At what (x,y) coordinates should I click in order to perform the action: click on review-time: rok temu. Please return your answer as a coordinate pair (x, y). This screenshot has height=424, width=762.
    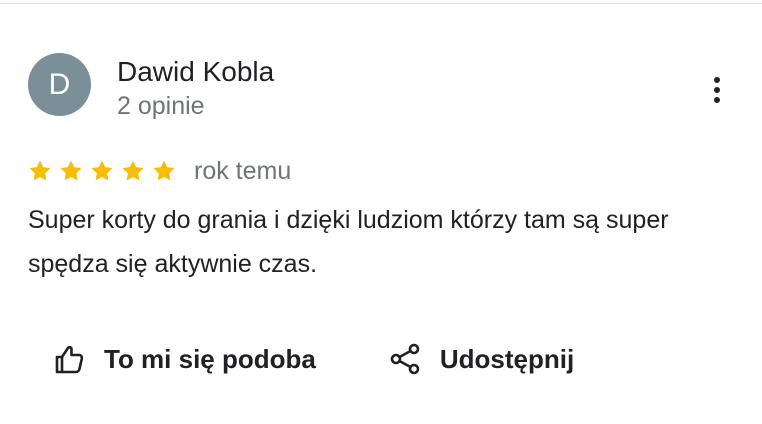
    Looking at the image, I should click on (243, 171).